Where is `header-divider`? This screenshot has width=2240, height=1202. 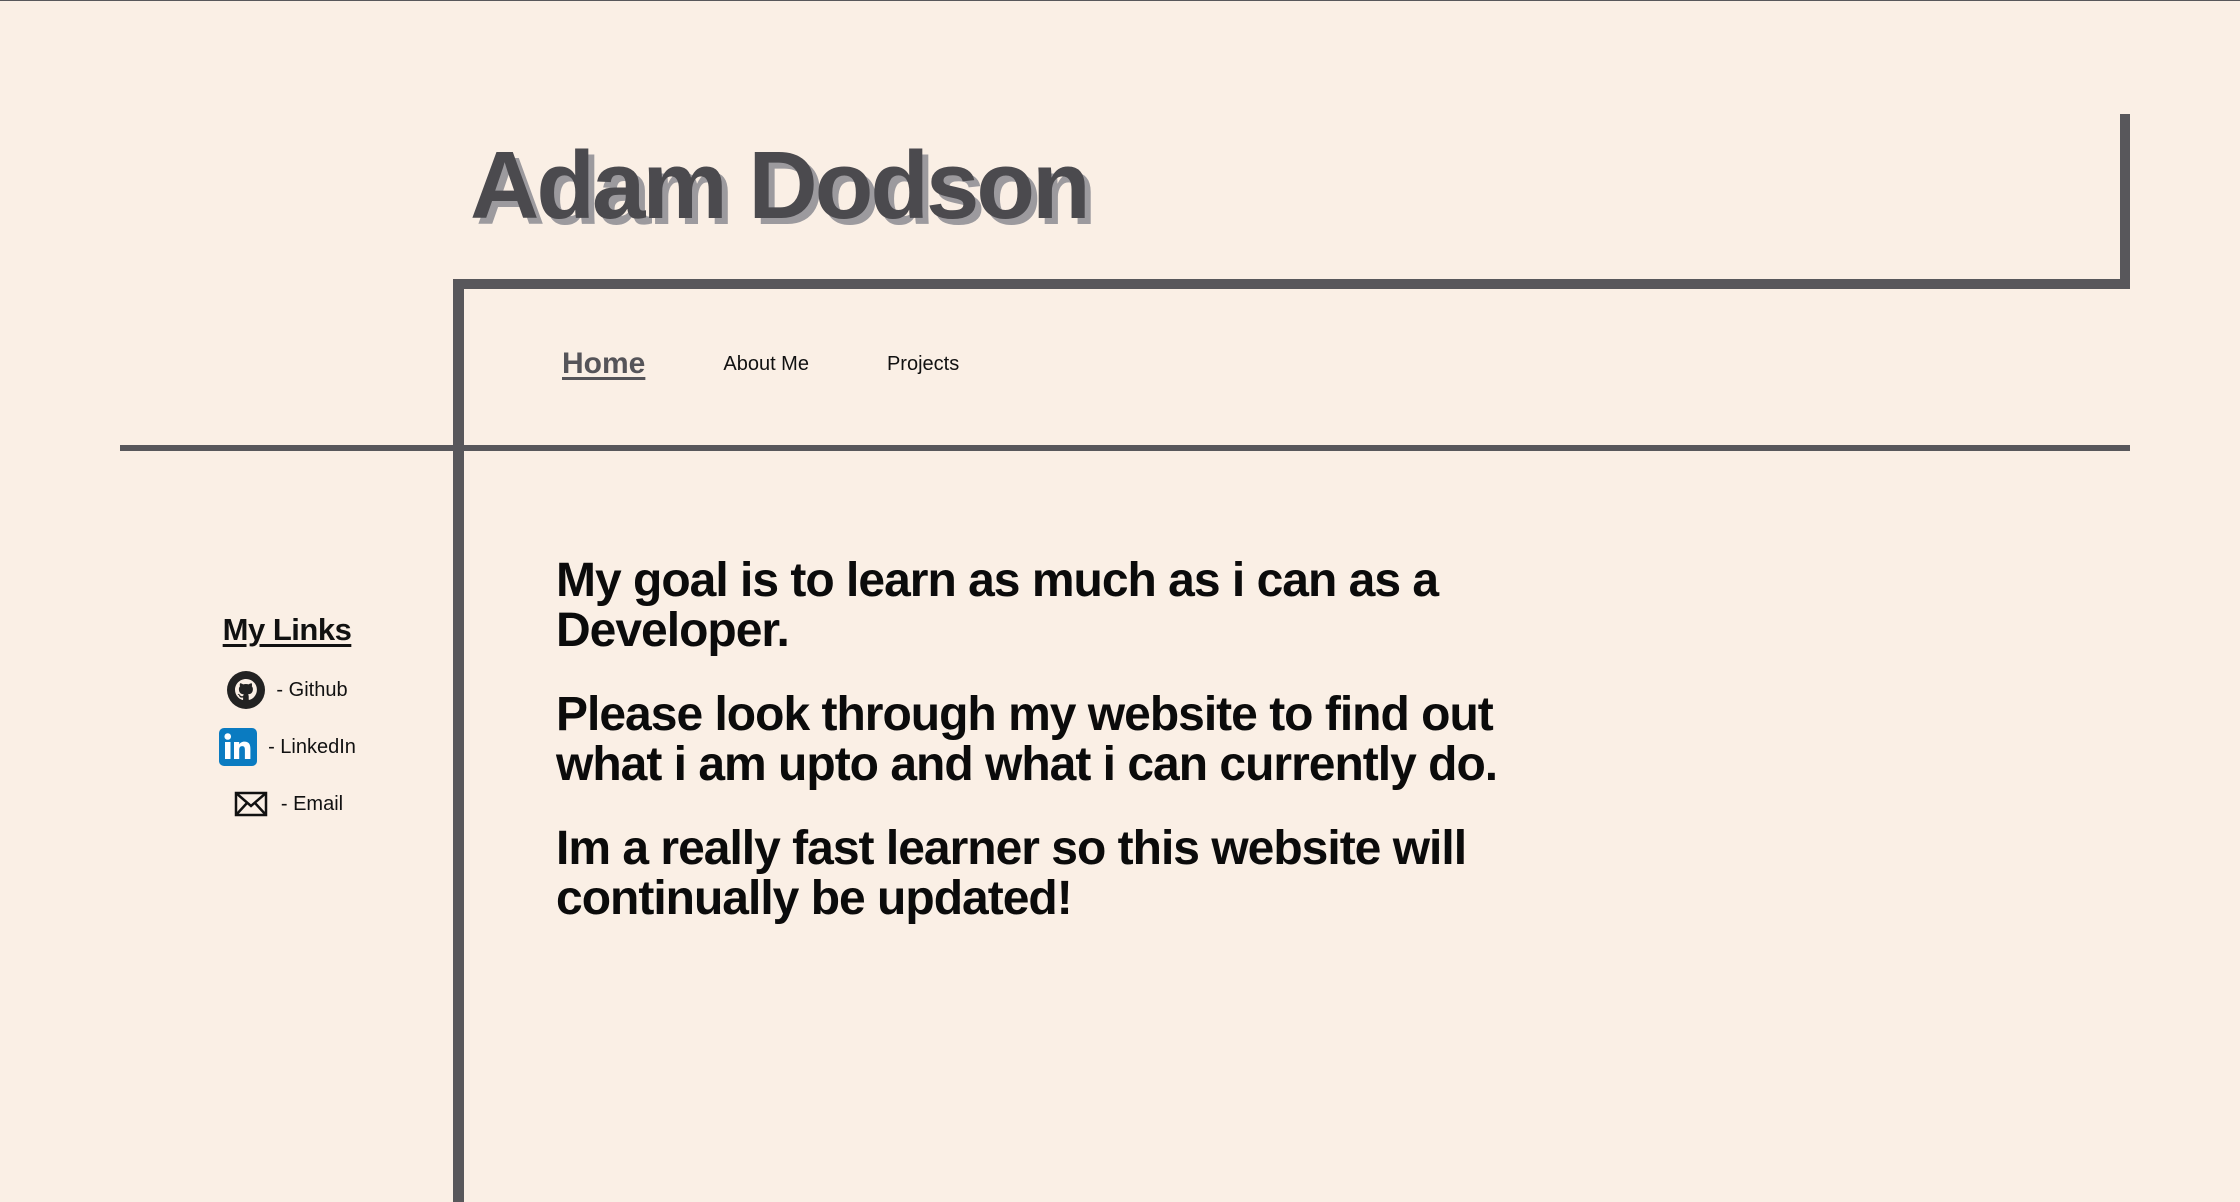
header-divider is located at coordinates (1292, 284).